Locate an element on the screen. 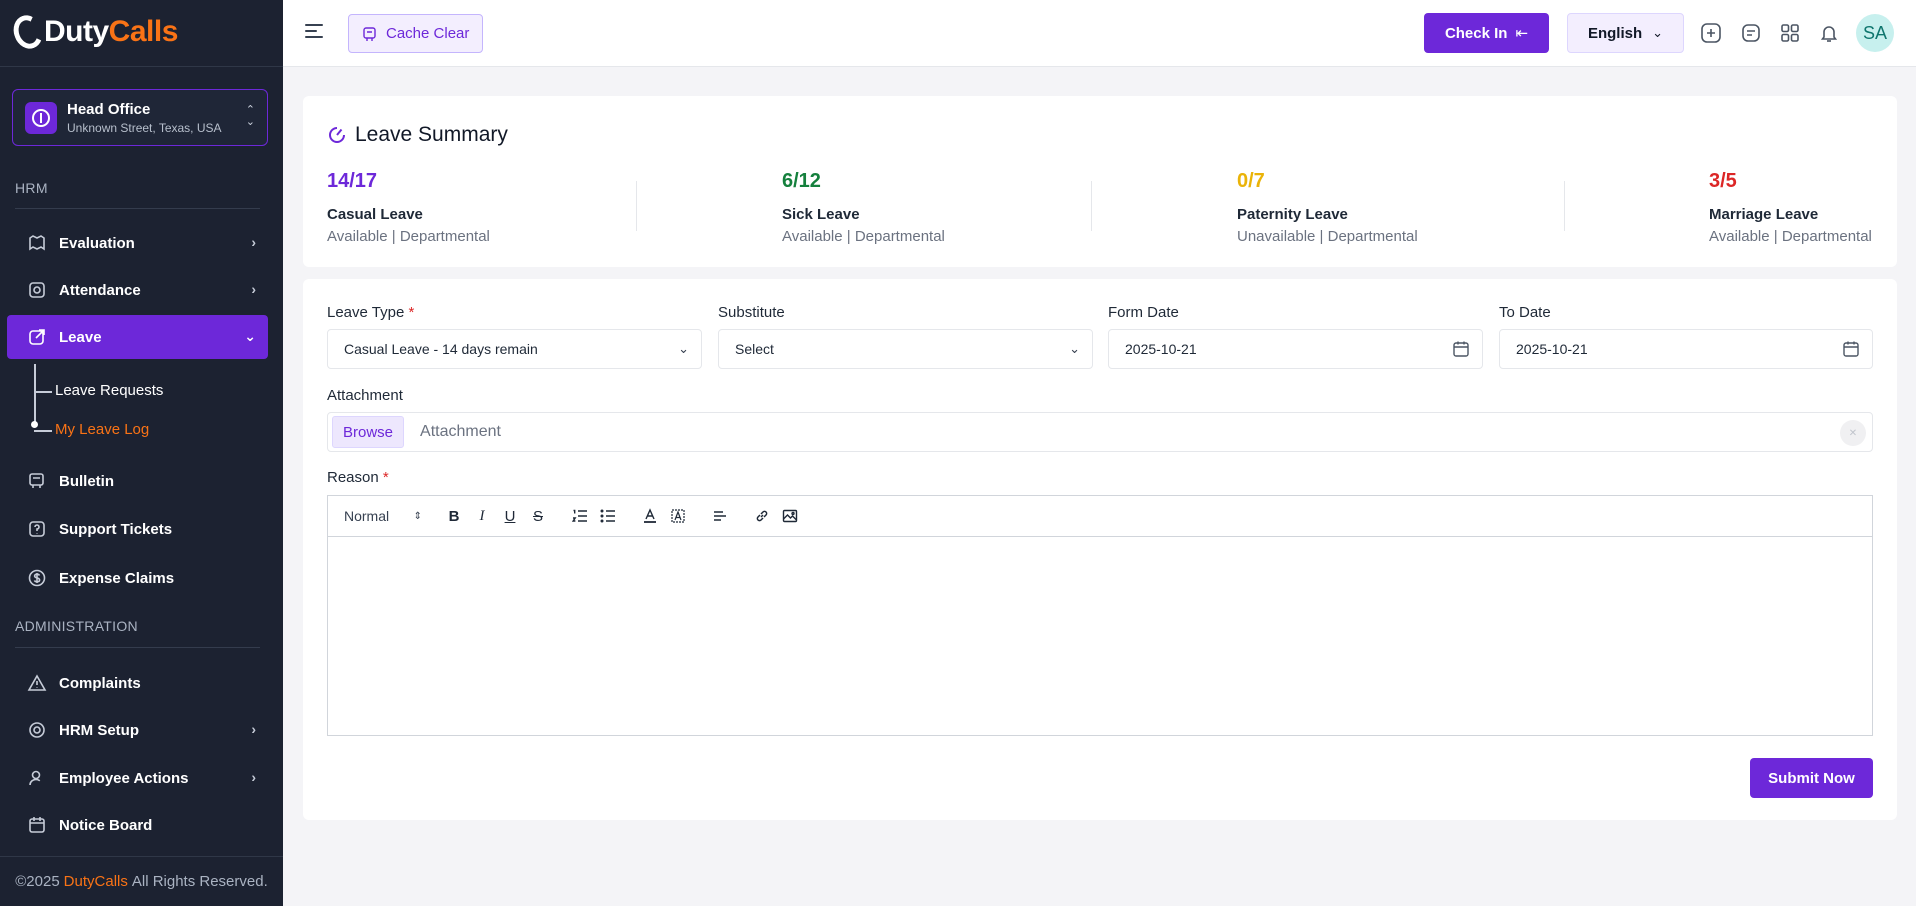  sidebar-footer: ©2025 DutyCalls All Rights Reserved. is located at coordinates (141, 881).